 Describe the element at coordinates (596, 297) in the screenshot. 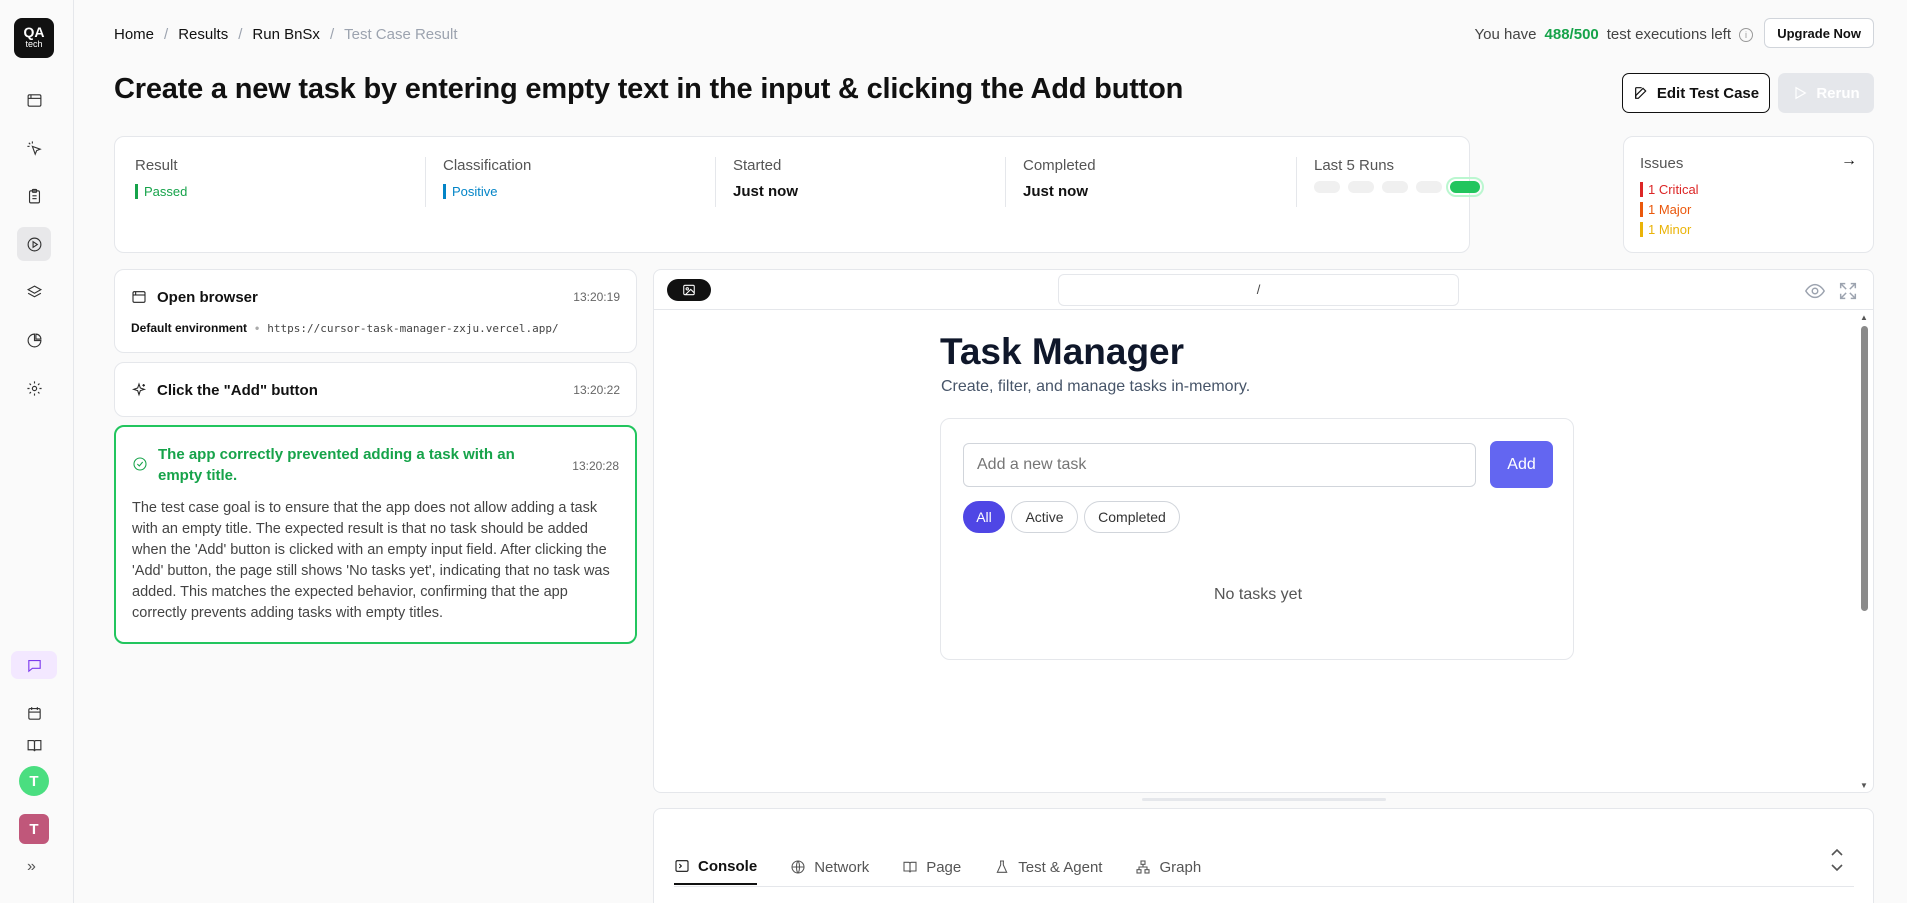

I see `step-time: 13:20:19` at that location.